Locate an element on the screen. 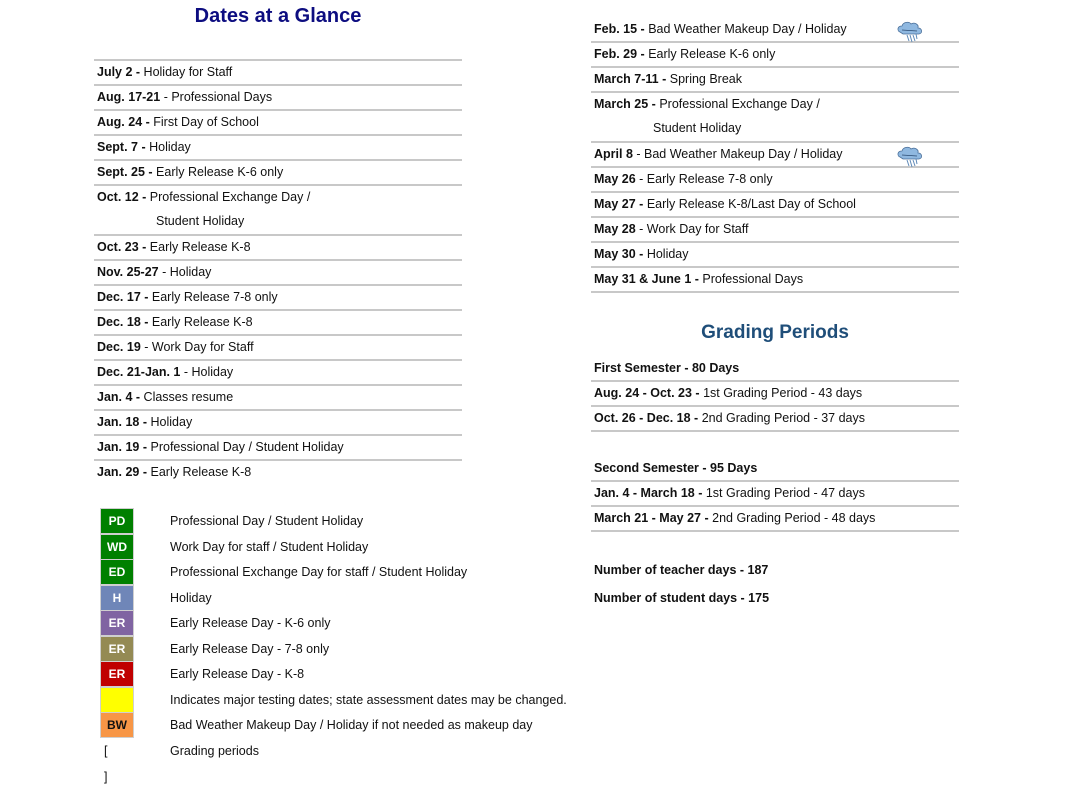 Image resolution: width=1087 pixels, height=790 pixels. entry-description: Early Release 7-8 only is located at coordinates (213, 297).